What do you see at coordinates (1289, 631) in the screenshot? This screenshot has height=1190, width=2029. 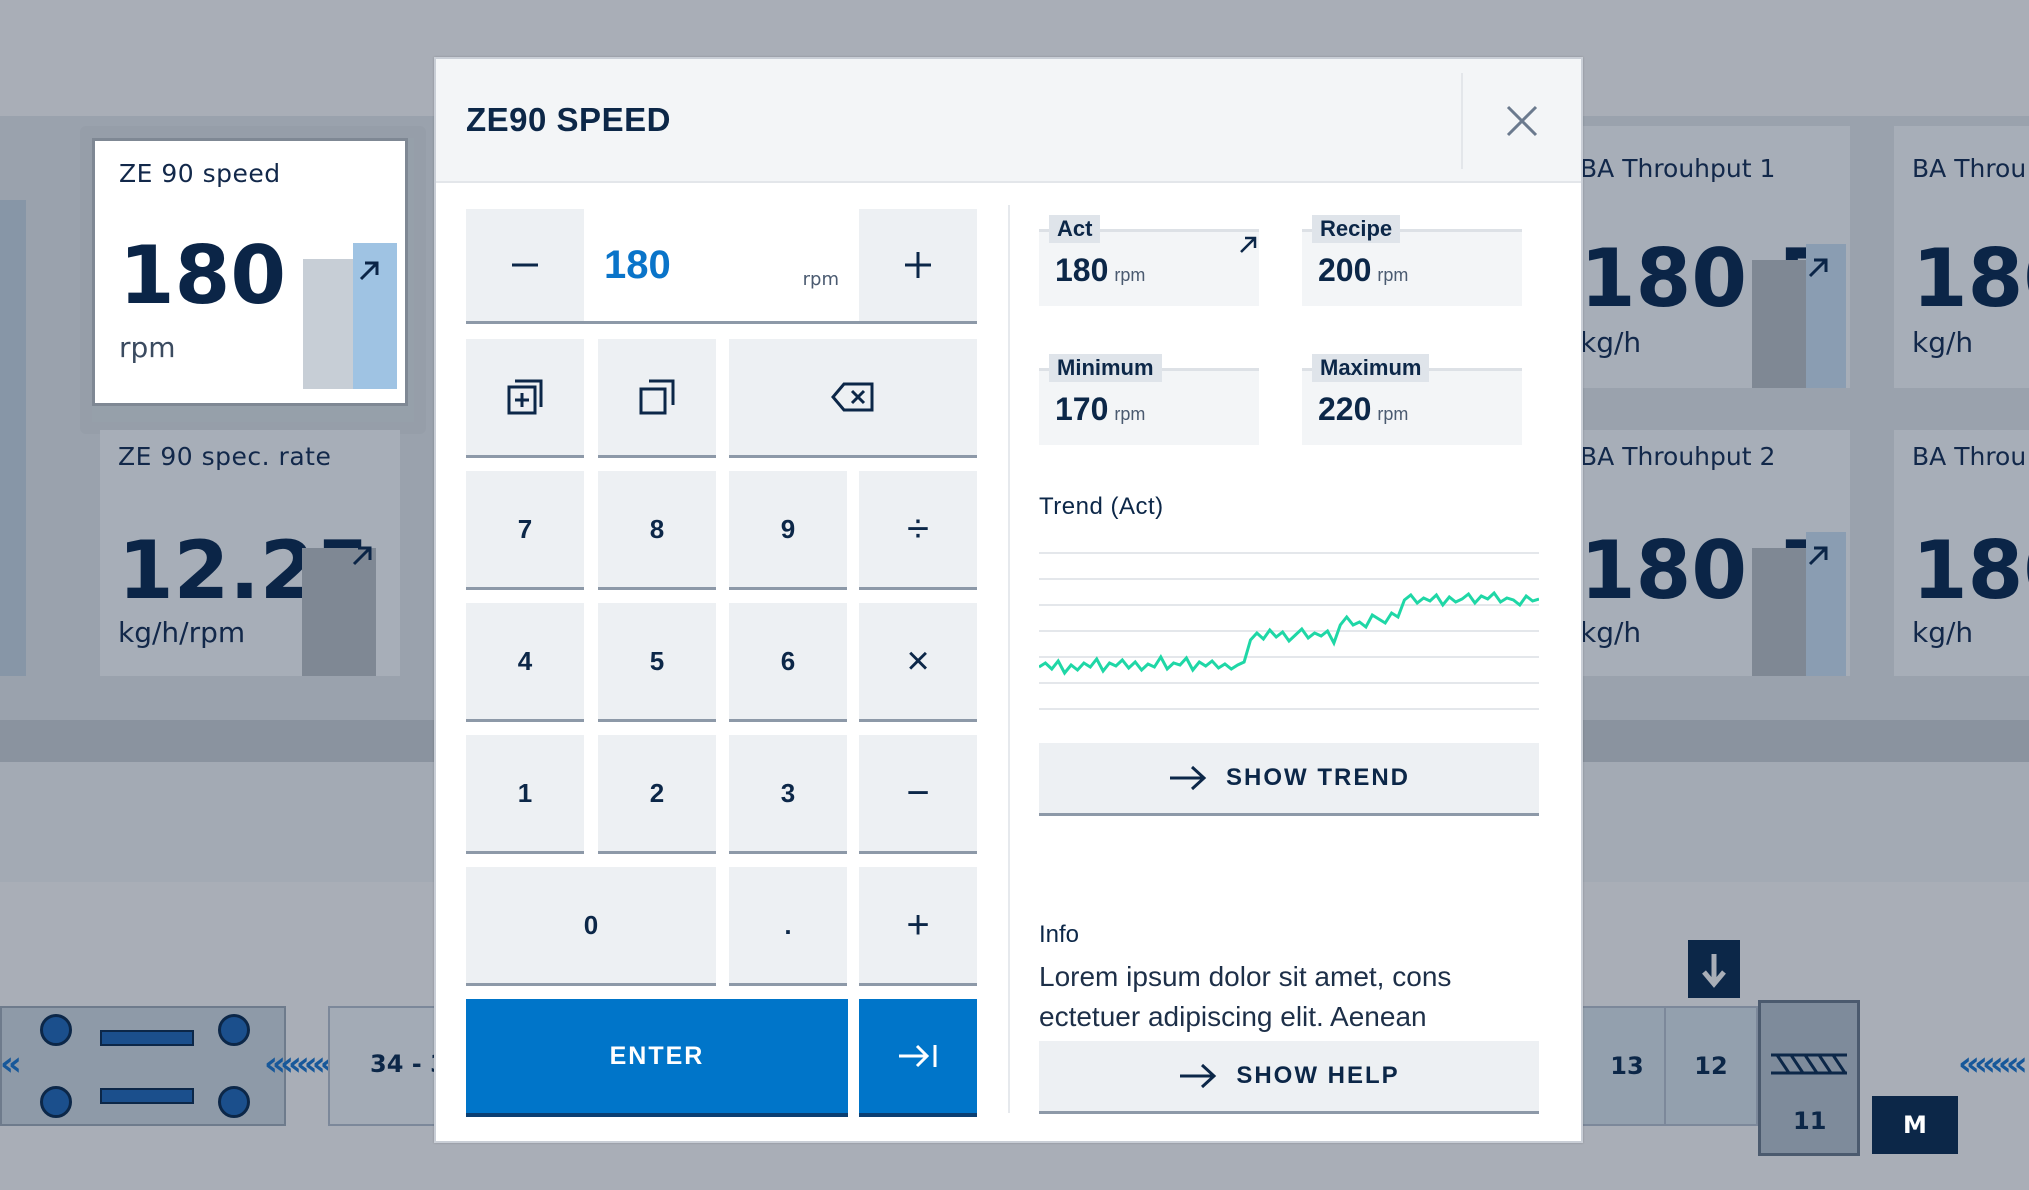 I see `trend-sparkline` at bounding box center [1289, 631].